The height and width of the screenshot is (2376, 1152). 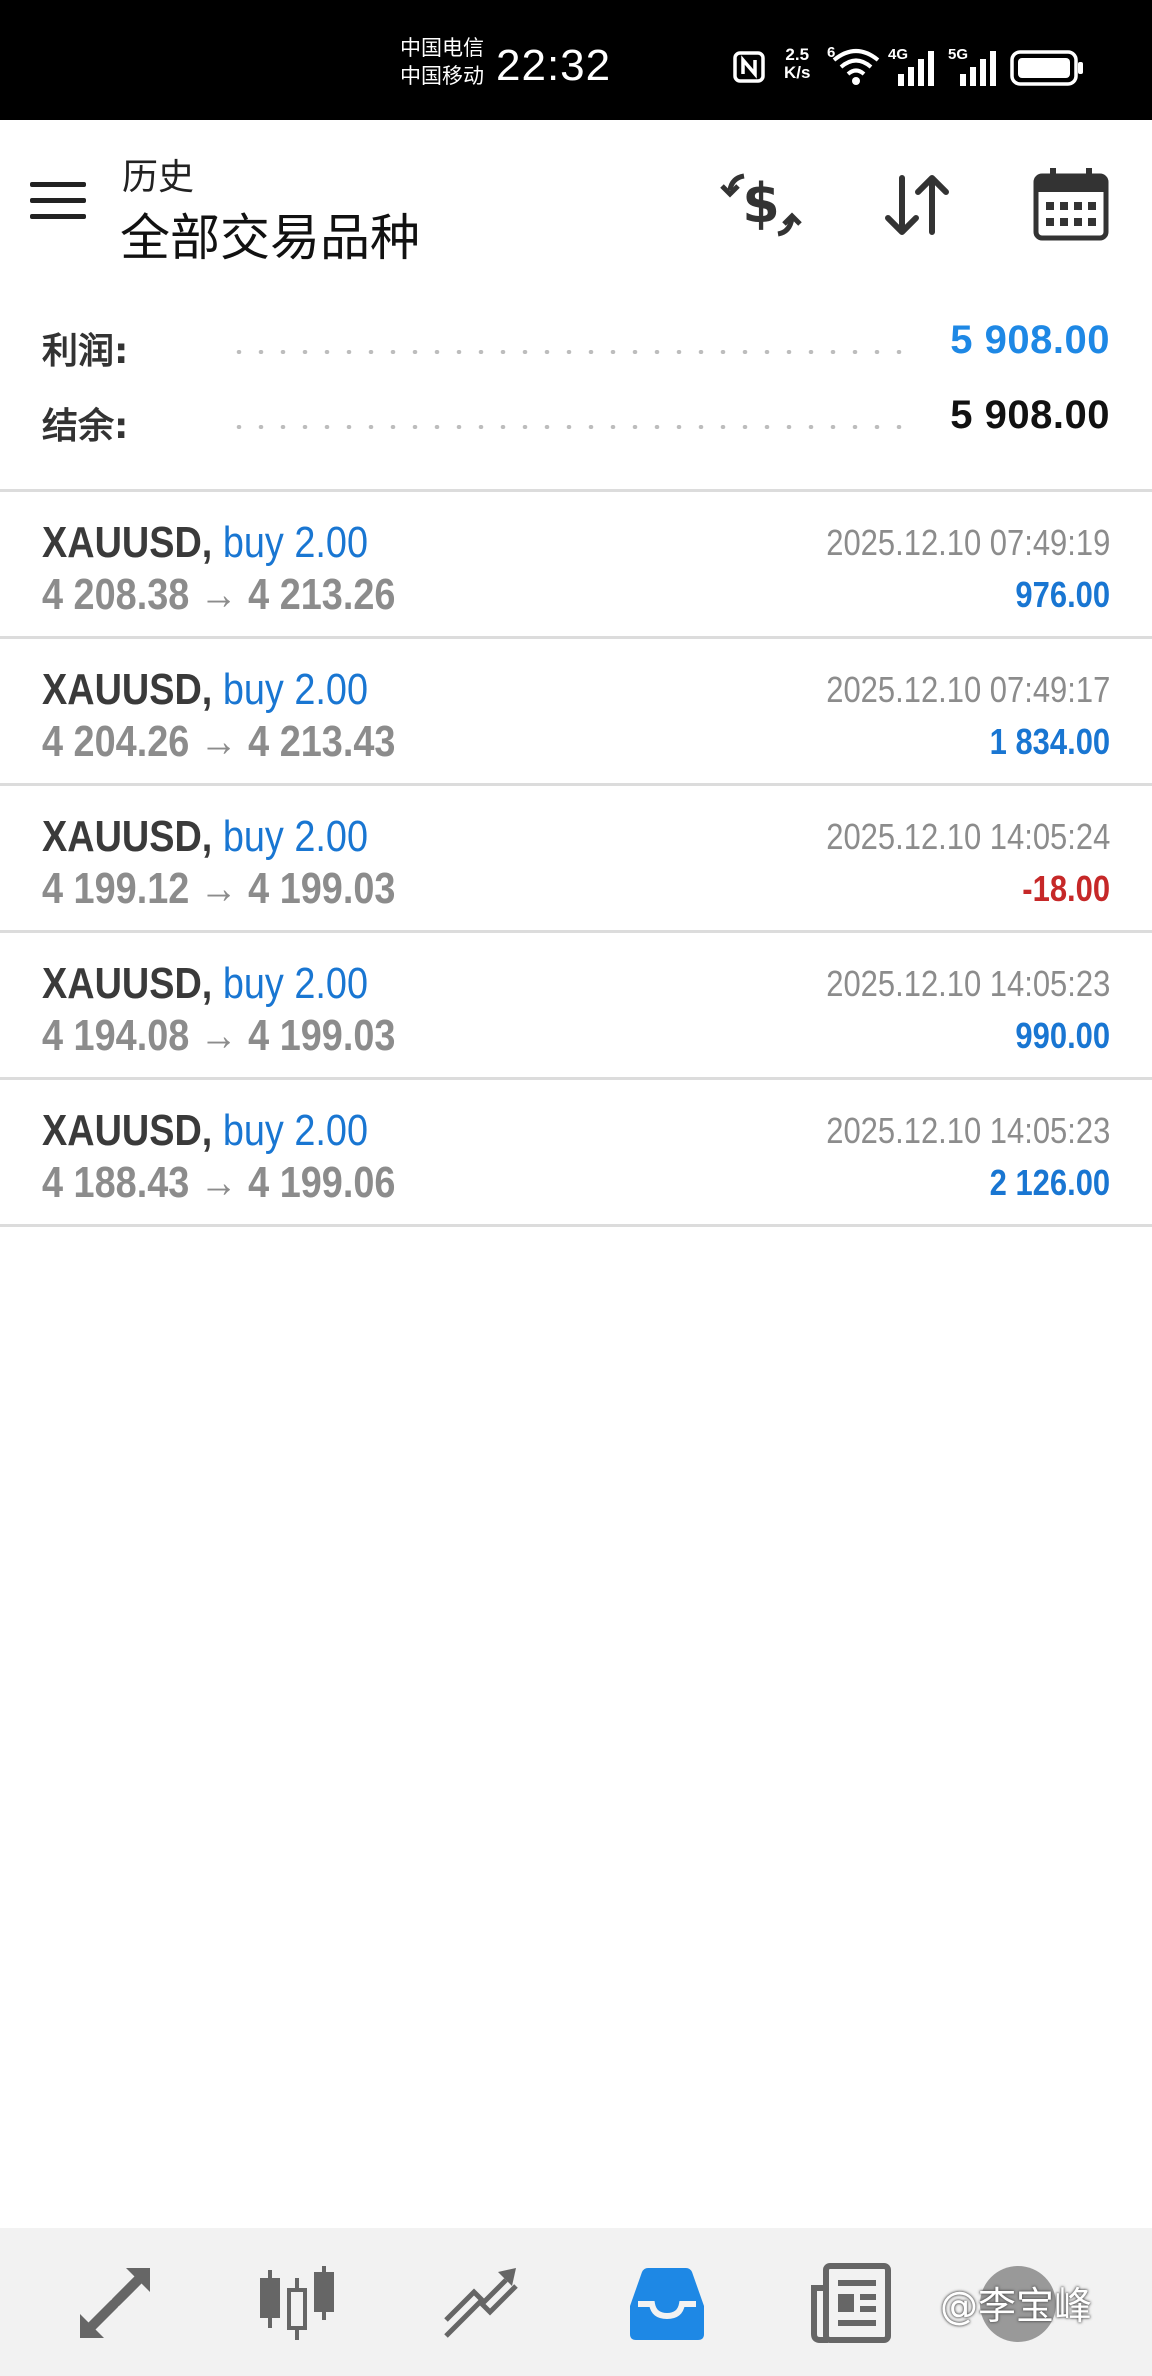 What do you see at coordinates (158, 177) in the screenshot?
I see `page-title: 历史` at bounding box center [158, 177].